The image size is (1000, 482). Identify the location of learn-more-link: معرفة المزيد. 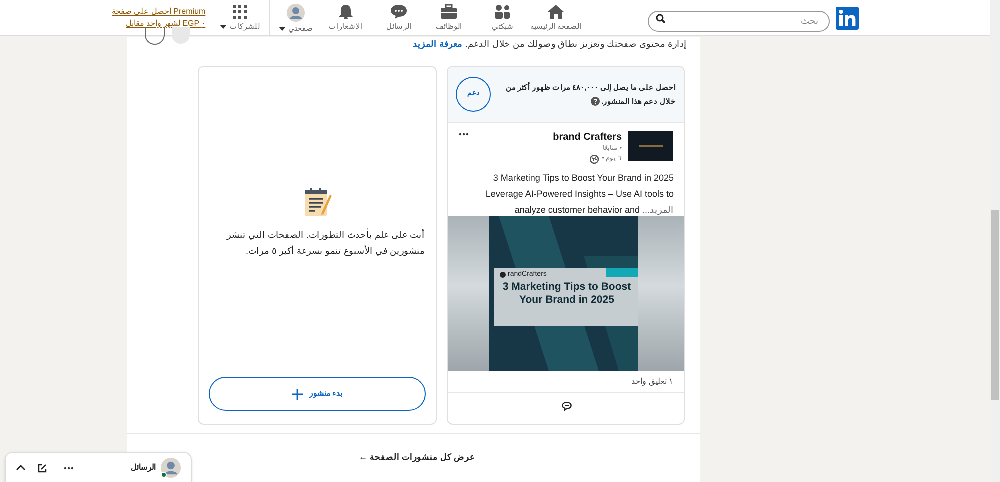
(437, 45).